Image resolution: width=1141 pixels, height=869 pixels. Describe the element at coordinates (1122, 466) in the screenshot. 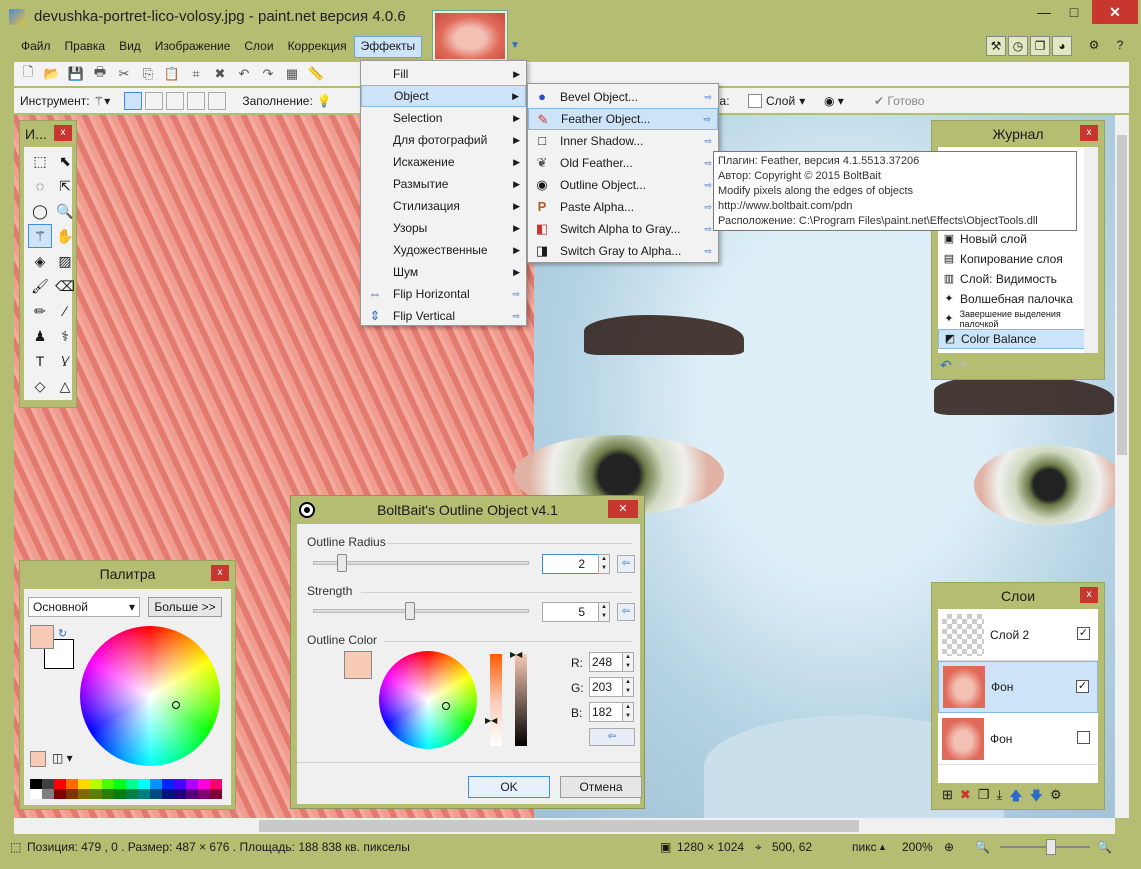

I see `vertical-scrollbar` at that location.